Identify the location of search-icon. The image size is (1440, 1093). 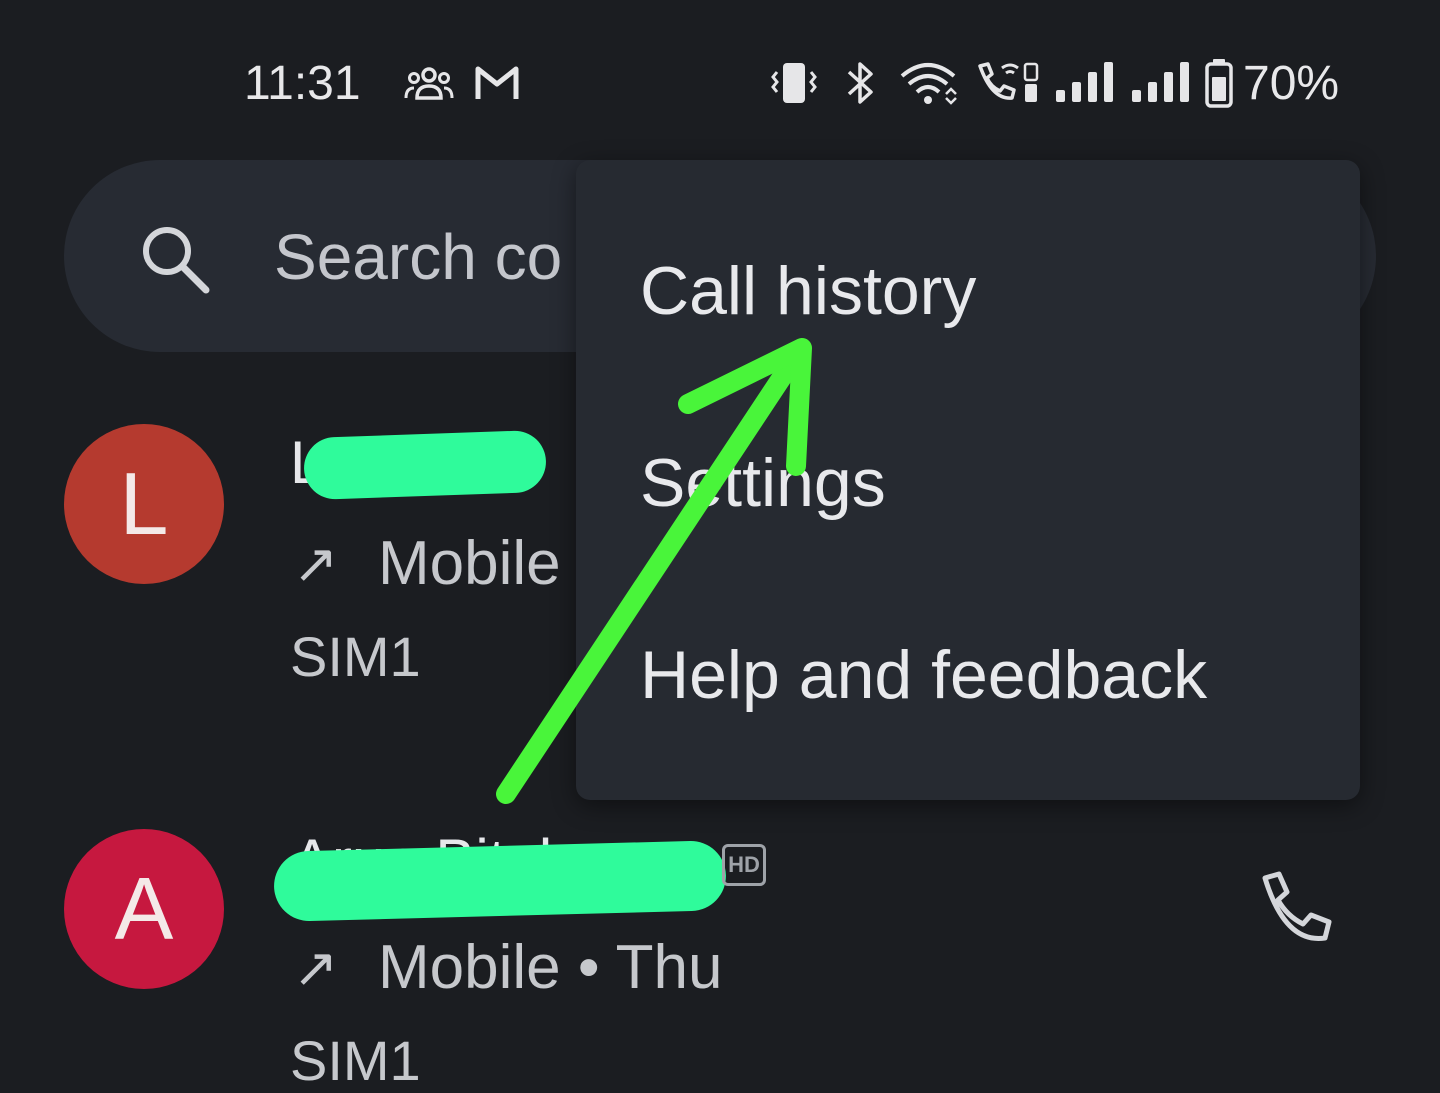
(175, 259).